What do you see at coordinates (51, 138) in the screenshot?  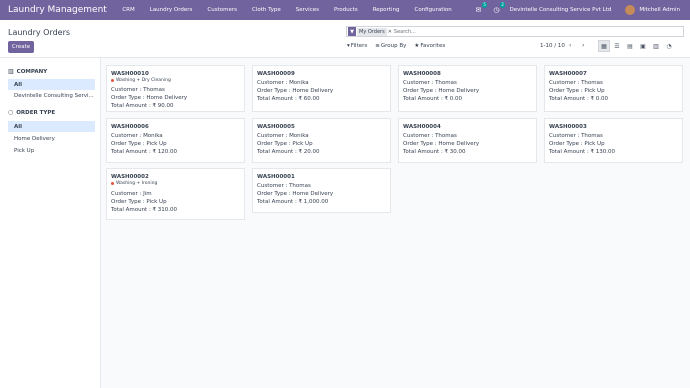 I see `order-type-item-home-delivery: Home Delivery` at bounding box center [51, 138].